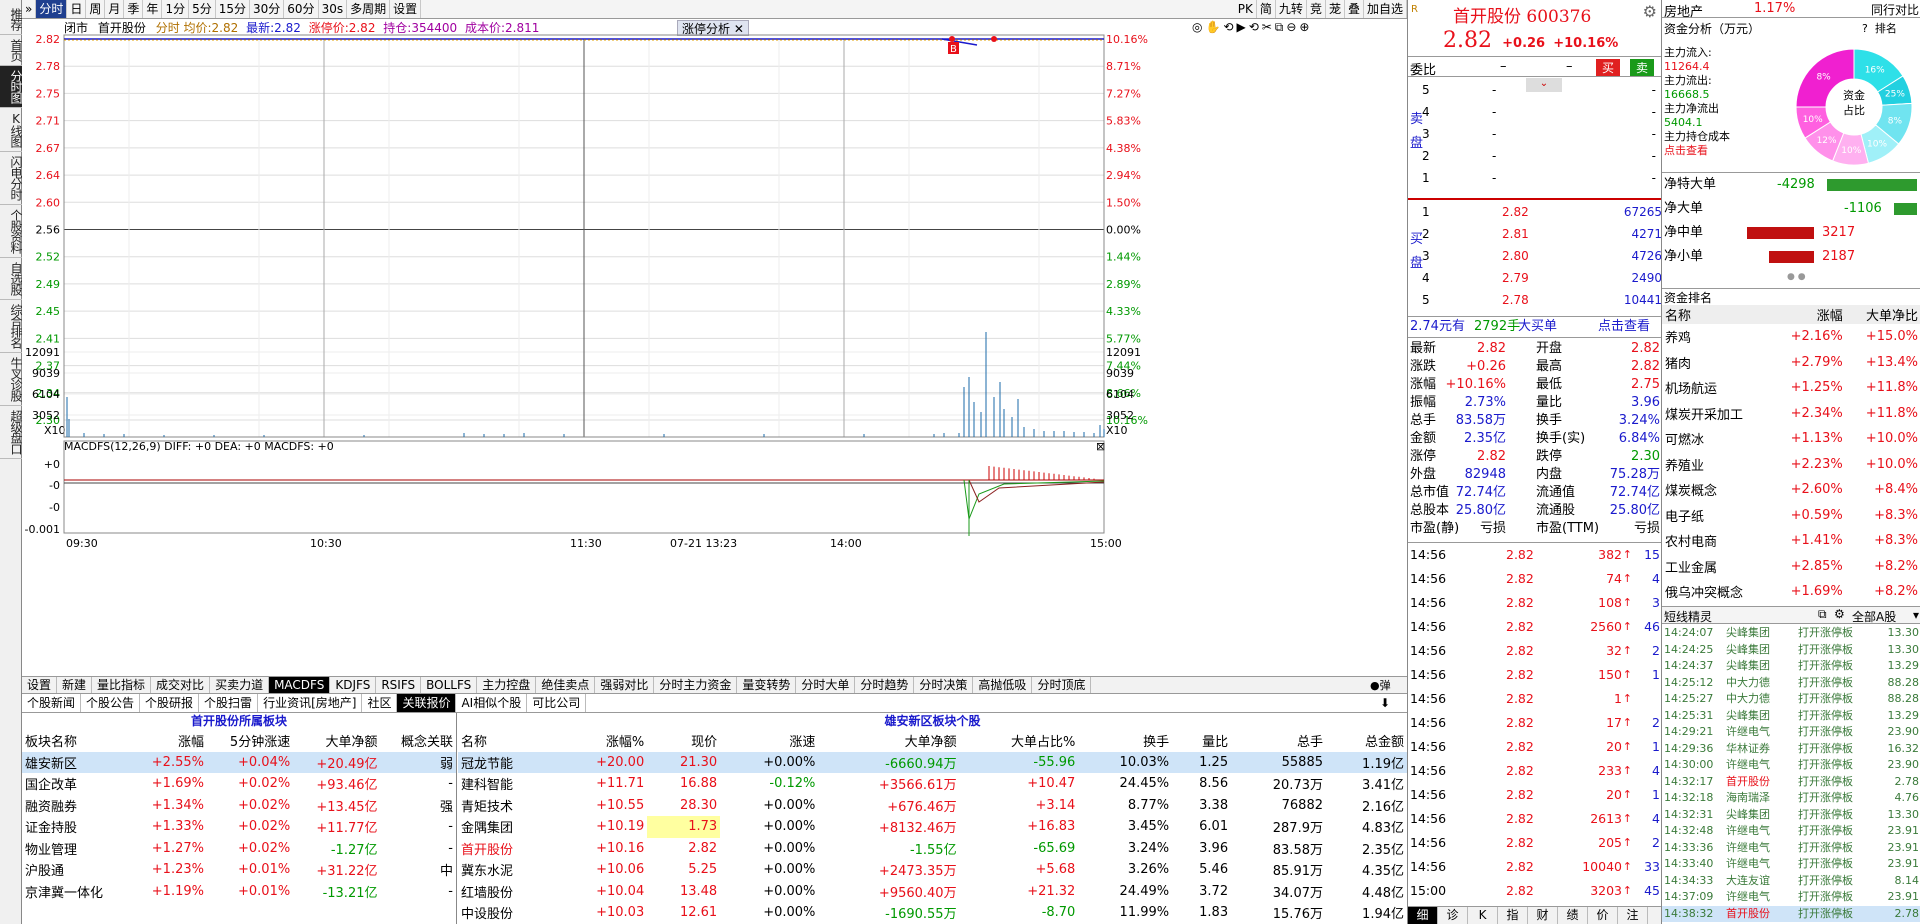 Image resolution: width=1920 pixels, height=924 pixels. Describe the element at coordinates (153, 9) in the screenshot. I see `period-button: 年` at that location.